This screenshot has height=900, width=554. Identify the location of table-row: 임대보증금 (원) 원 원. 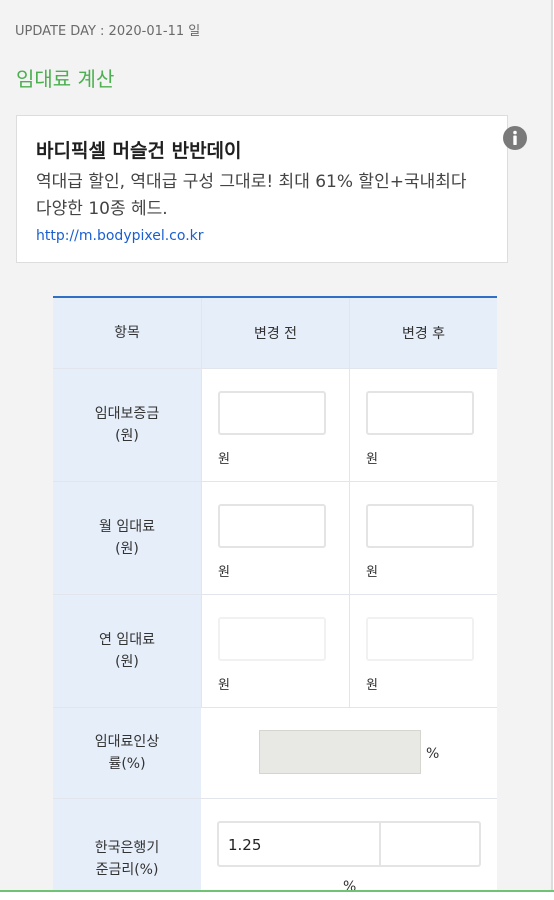
(275, 425).